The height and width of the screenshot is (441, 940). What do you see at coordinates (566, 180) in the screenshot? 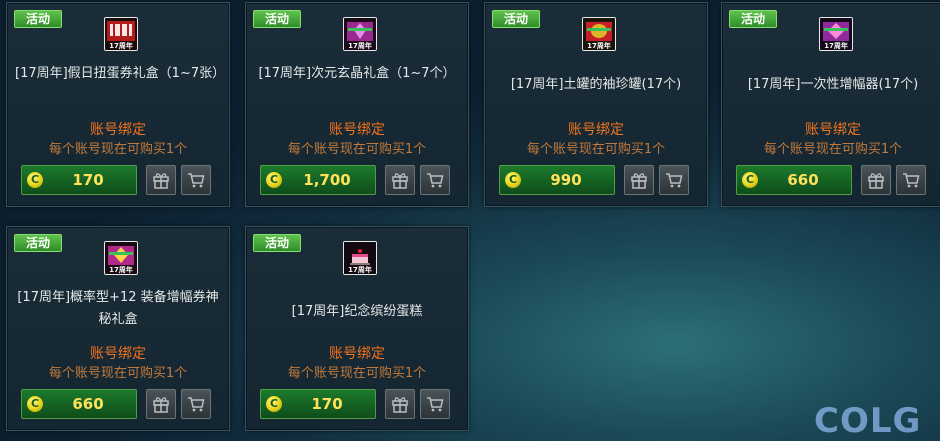
I see `price-amount: 990` at bounding box center [566, 180].